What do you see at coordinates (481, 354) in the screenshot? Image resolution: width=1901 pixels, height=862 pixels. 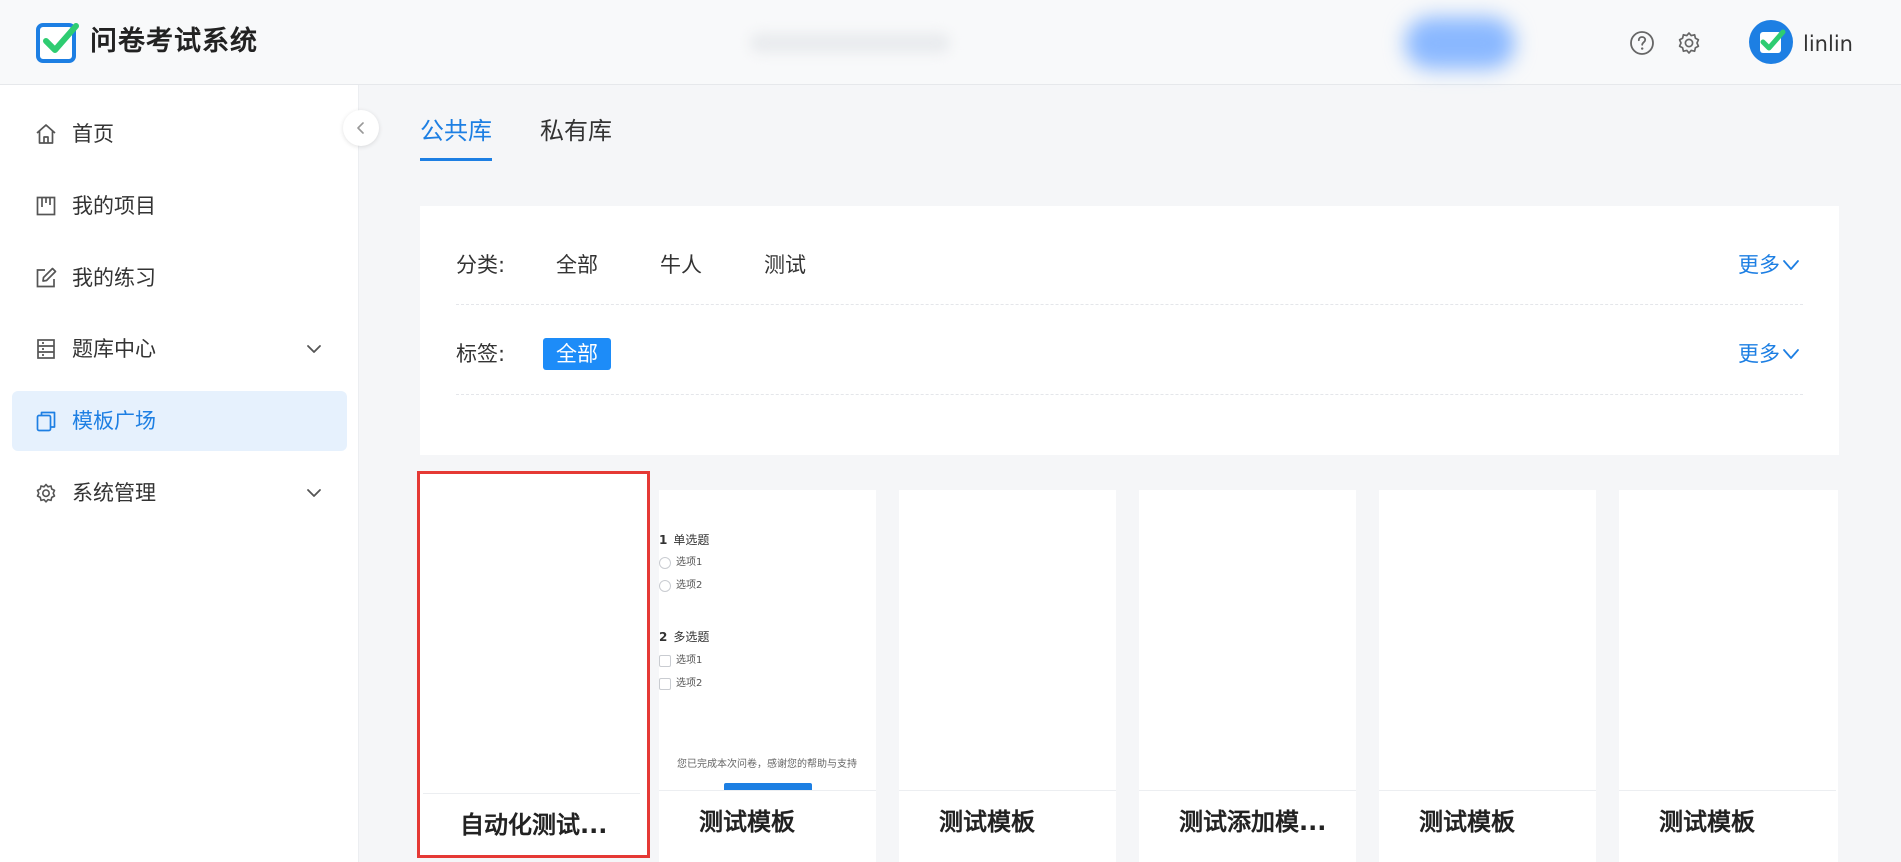 I see `tag-label: 标签:` at bounding box center [481, 354].